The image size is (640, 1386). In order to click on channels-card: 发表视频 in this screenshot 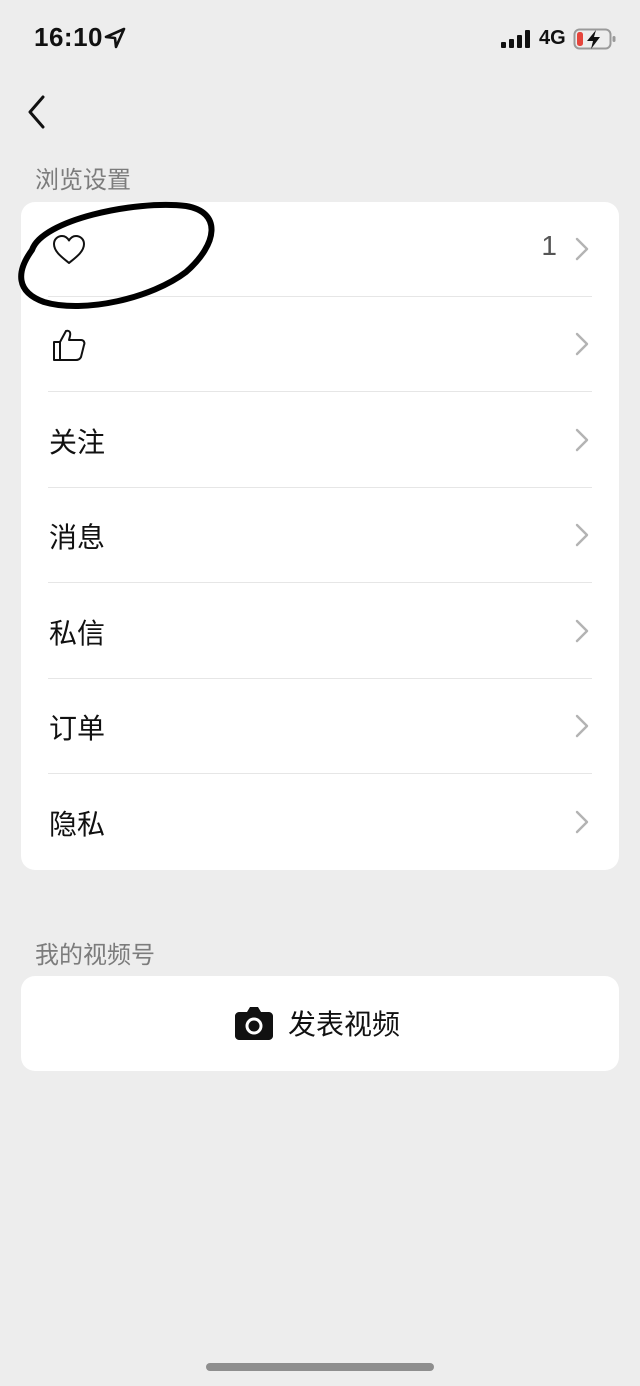, I will do `click(320, 1023)`.